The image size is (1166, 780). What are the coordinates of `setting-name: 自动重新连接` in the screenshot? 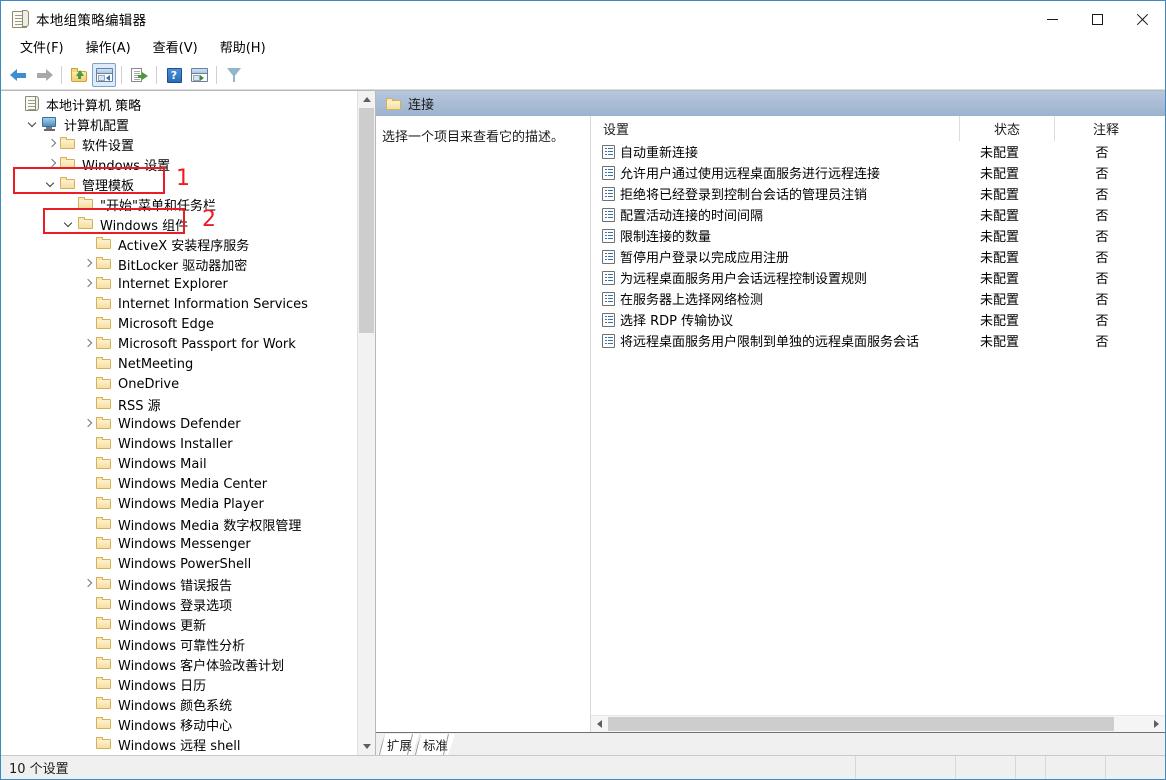 It's located at (659, 153).